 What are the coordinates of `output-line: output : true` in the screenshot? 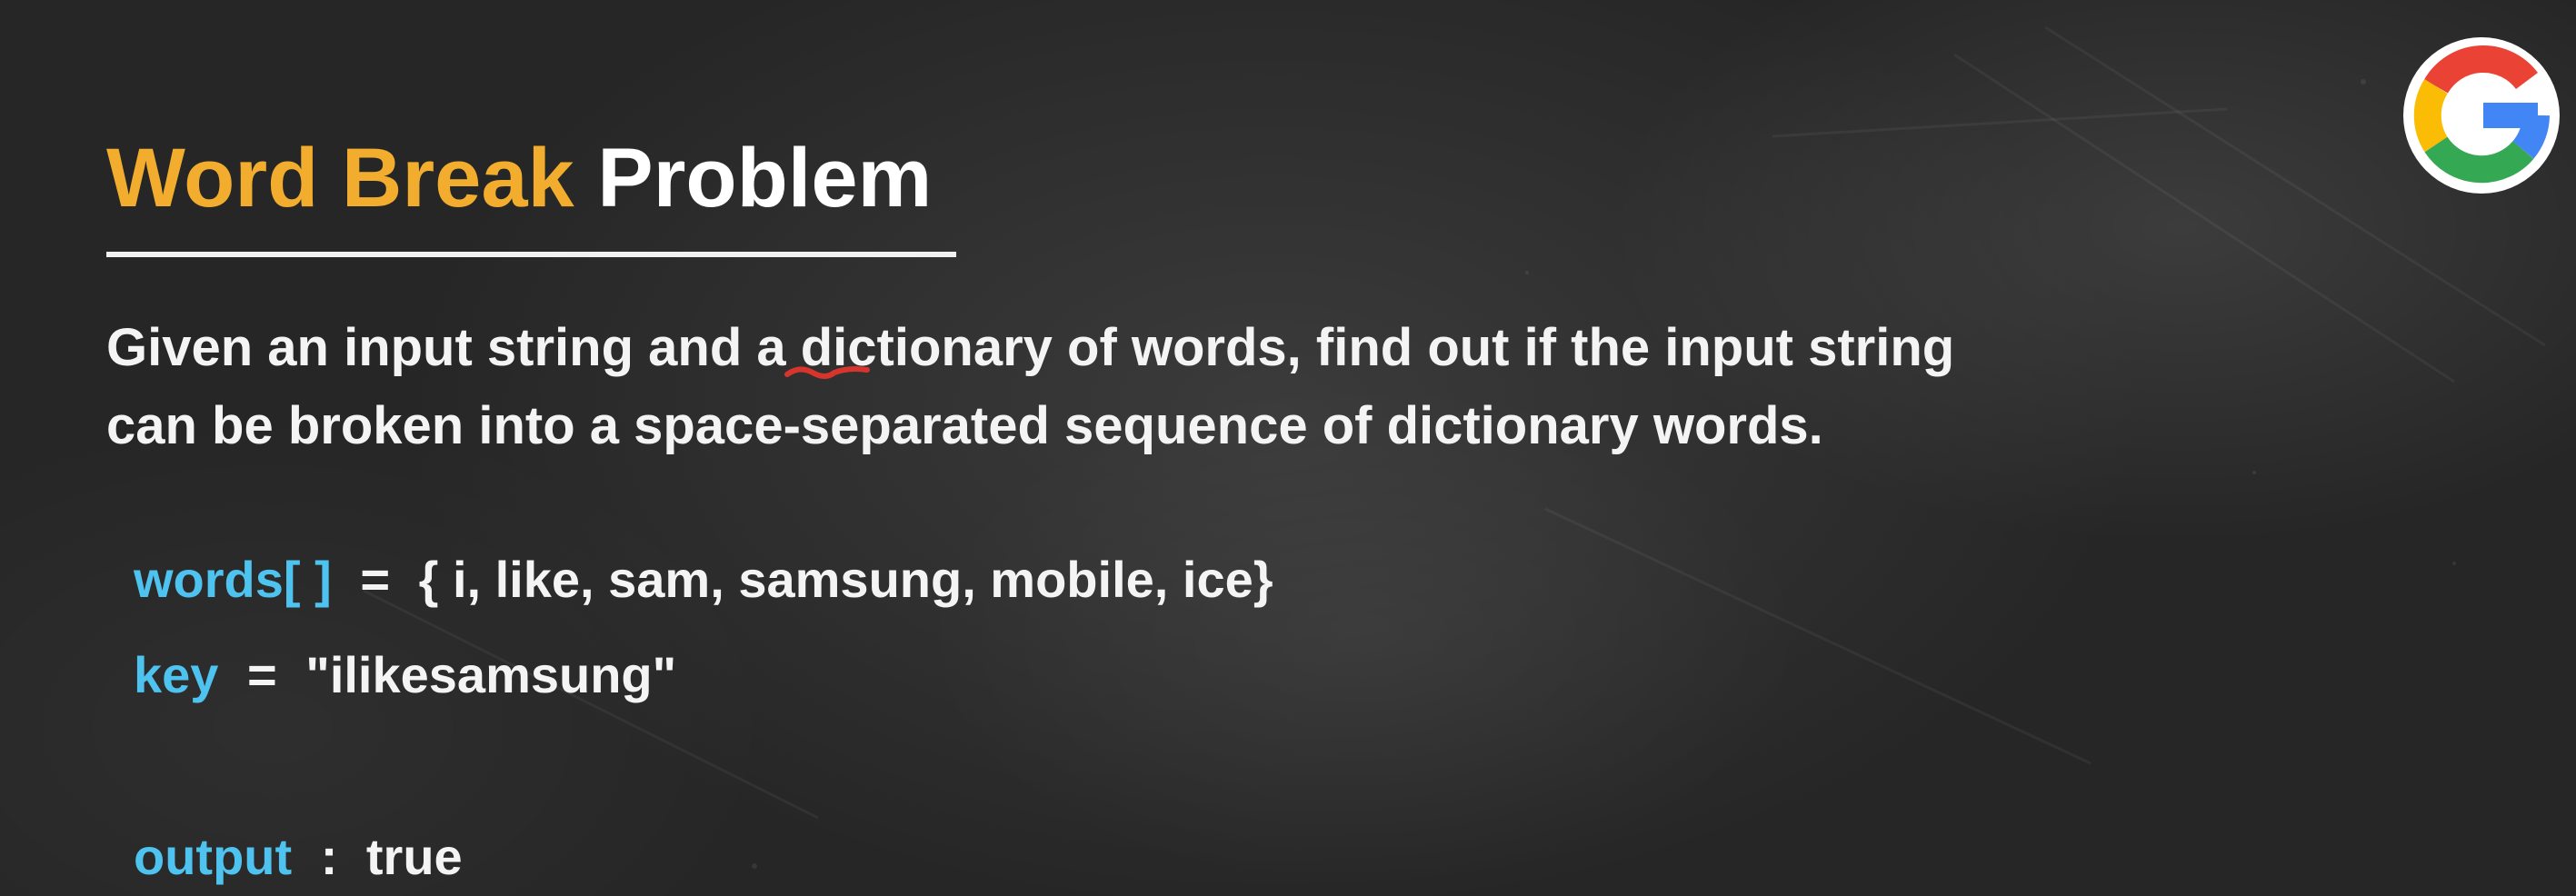 It's located at (298, 856).